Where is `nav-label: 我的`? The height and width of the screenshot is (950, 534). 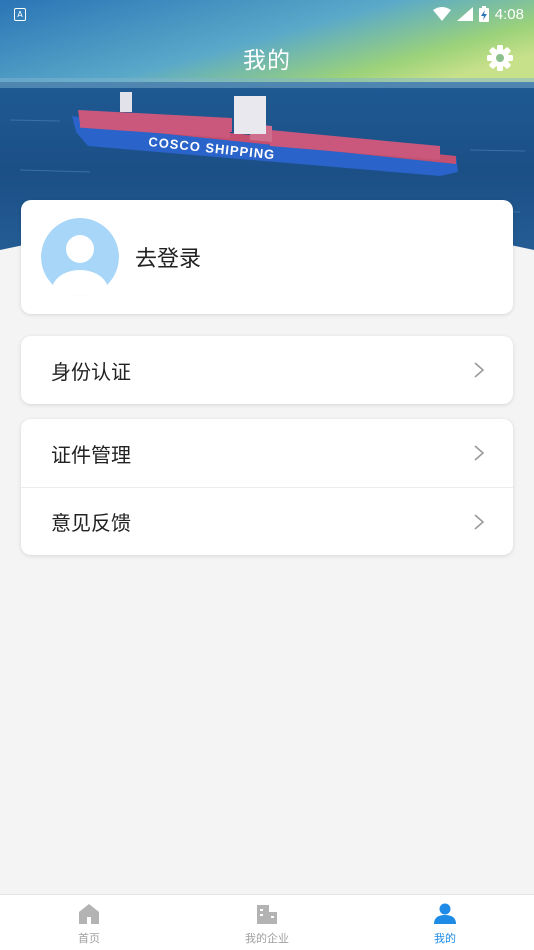
nav-label: 我的 is located at coordinates (445, 938).